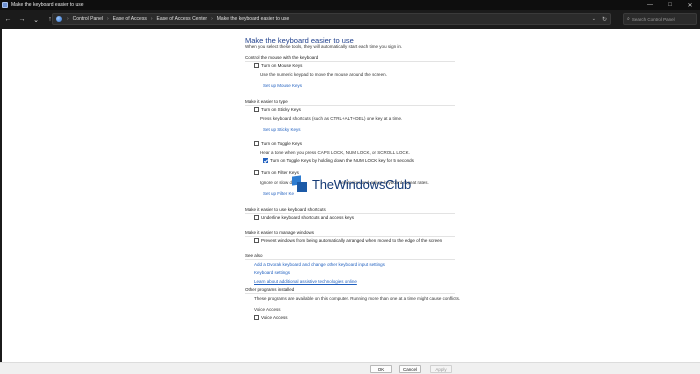 The width and height of the screenshot is (700, 374). What do you see at coordinates (182, 19) in the screenshot?
I see `breadcrumb-ease-of-access-center: Ease of Access Center` at bounding box center [182, 19].